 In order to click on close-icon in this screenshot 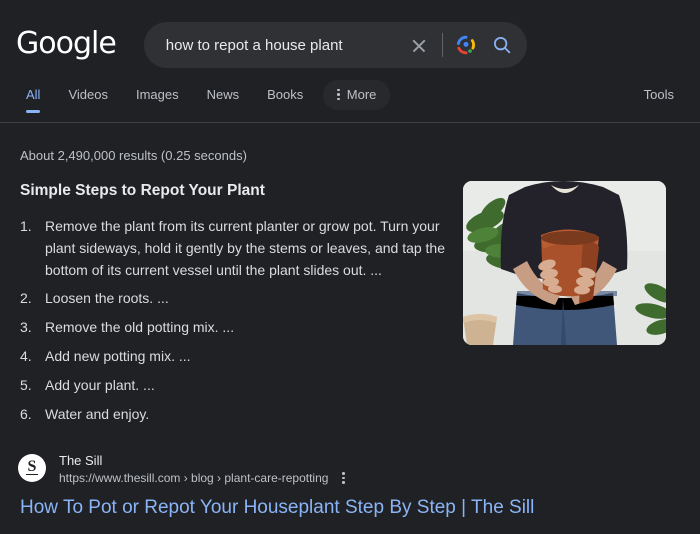, I will do `click(419, 45)`.